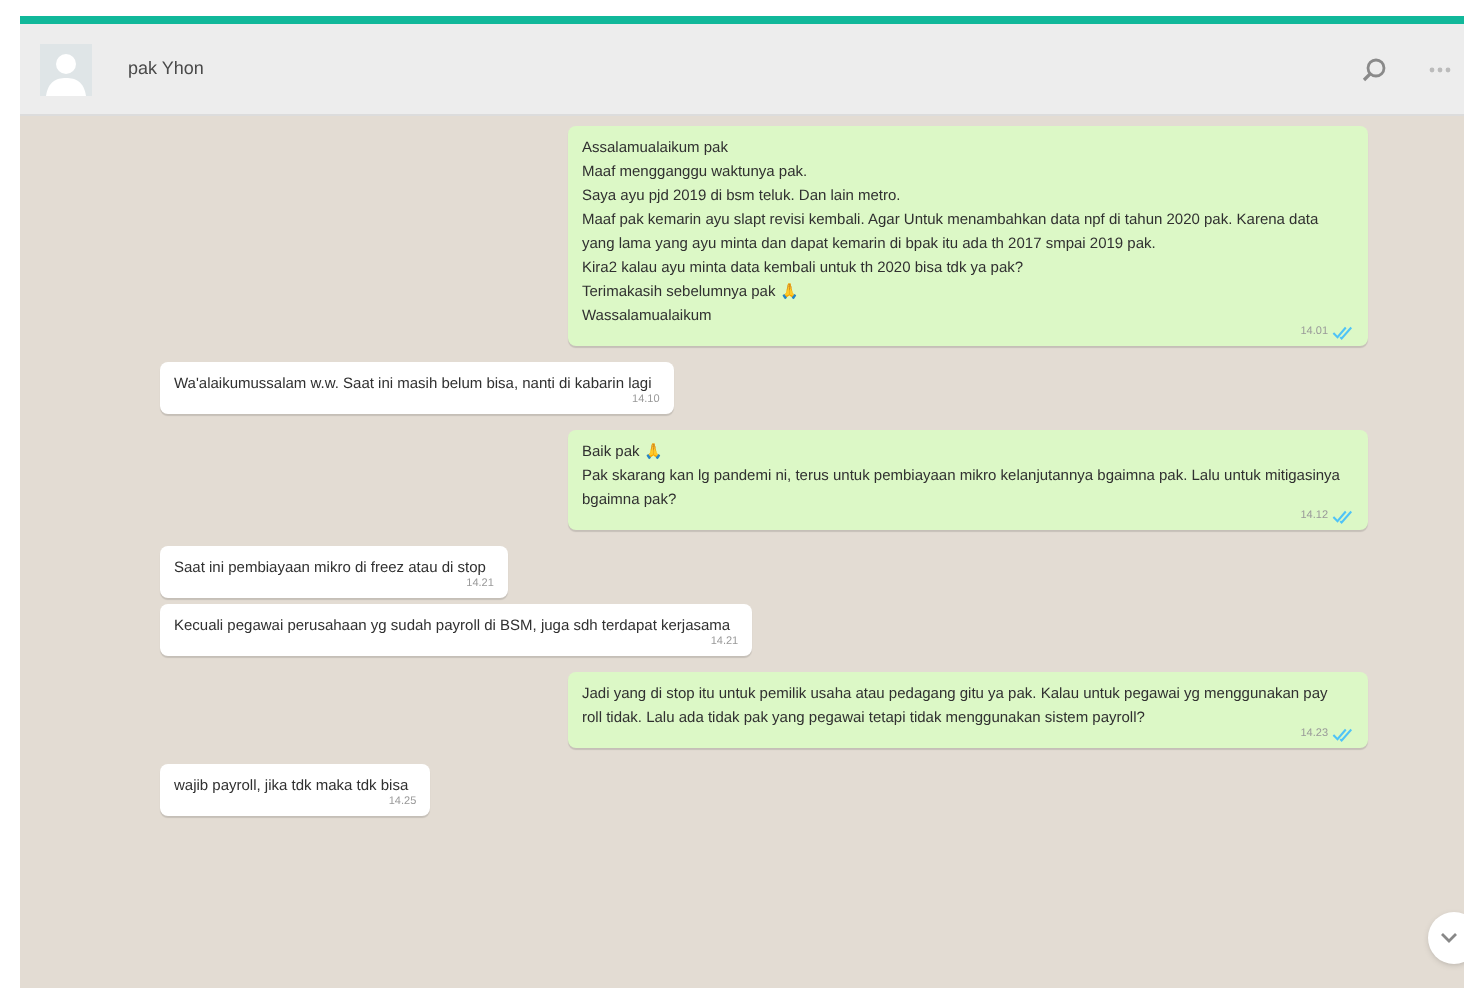 The width and height of the screenshot is (1464, 988). Describe the element at coordinates (166, 69) in the screenshot. I see `contact-name: pak Yhon` at that location.